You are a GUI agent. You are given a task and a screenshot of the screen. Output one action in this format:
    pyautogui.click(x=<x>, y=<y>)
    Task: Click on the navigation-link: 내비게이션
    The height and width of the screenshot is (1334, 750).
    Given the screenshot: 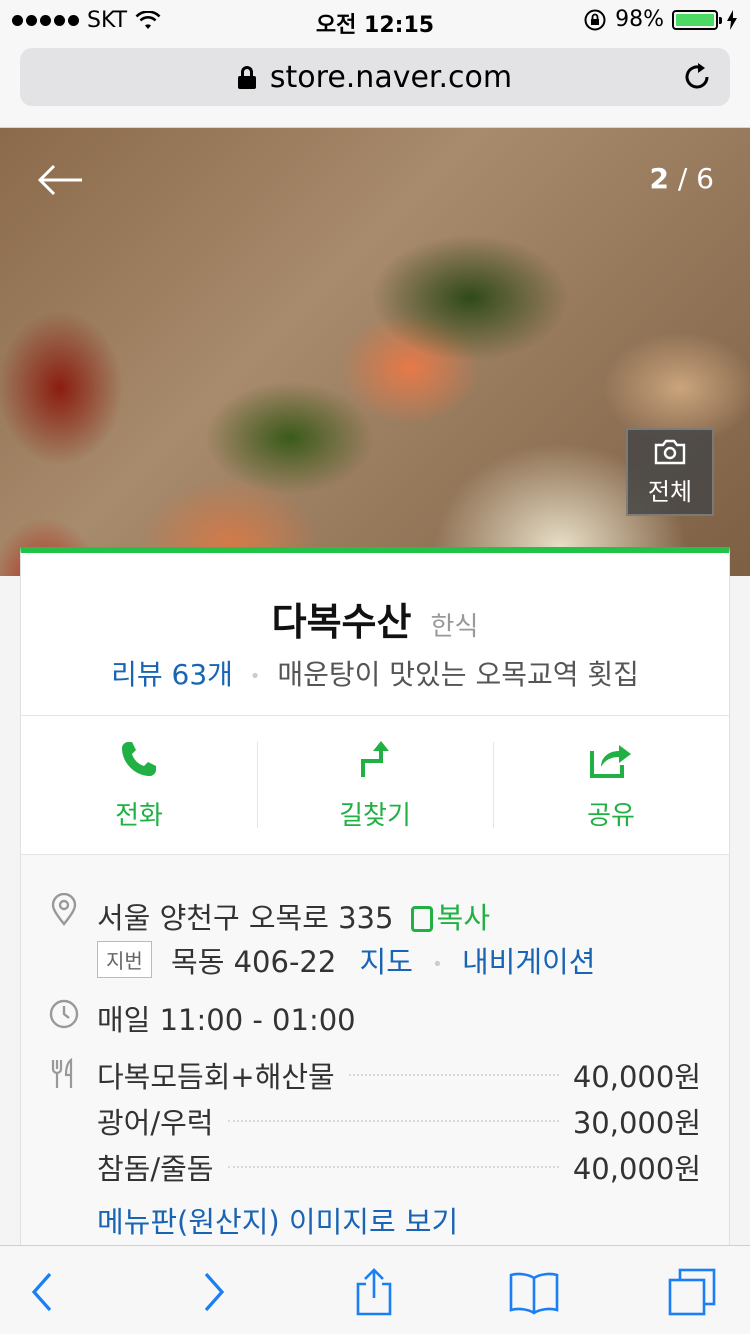 What is the action you would take?
    pyautogui.click(x=528, y=962)
    